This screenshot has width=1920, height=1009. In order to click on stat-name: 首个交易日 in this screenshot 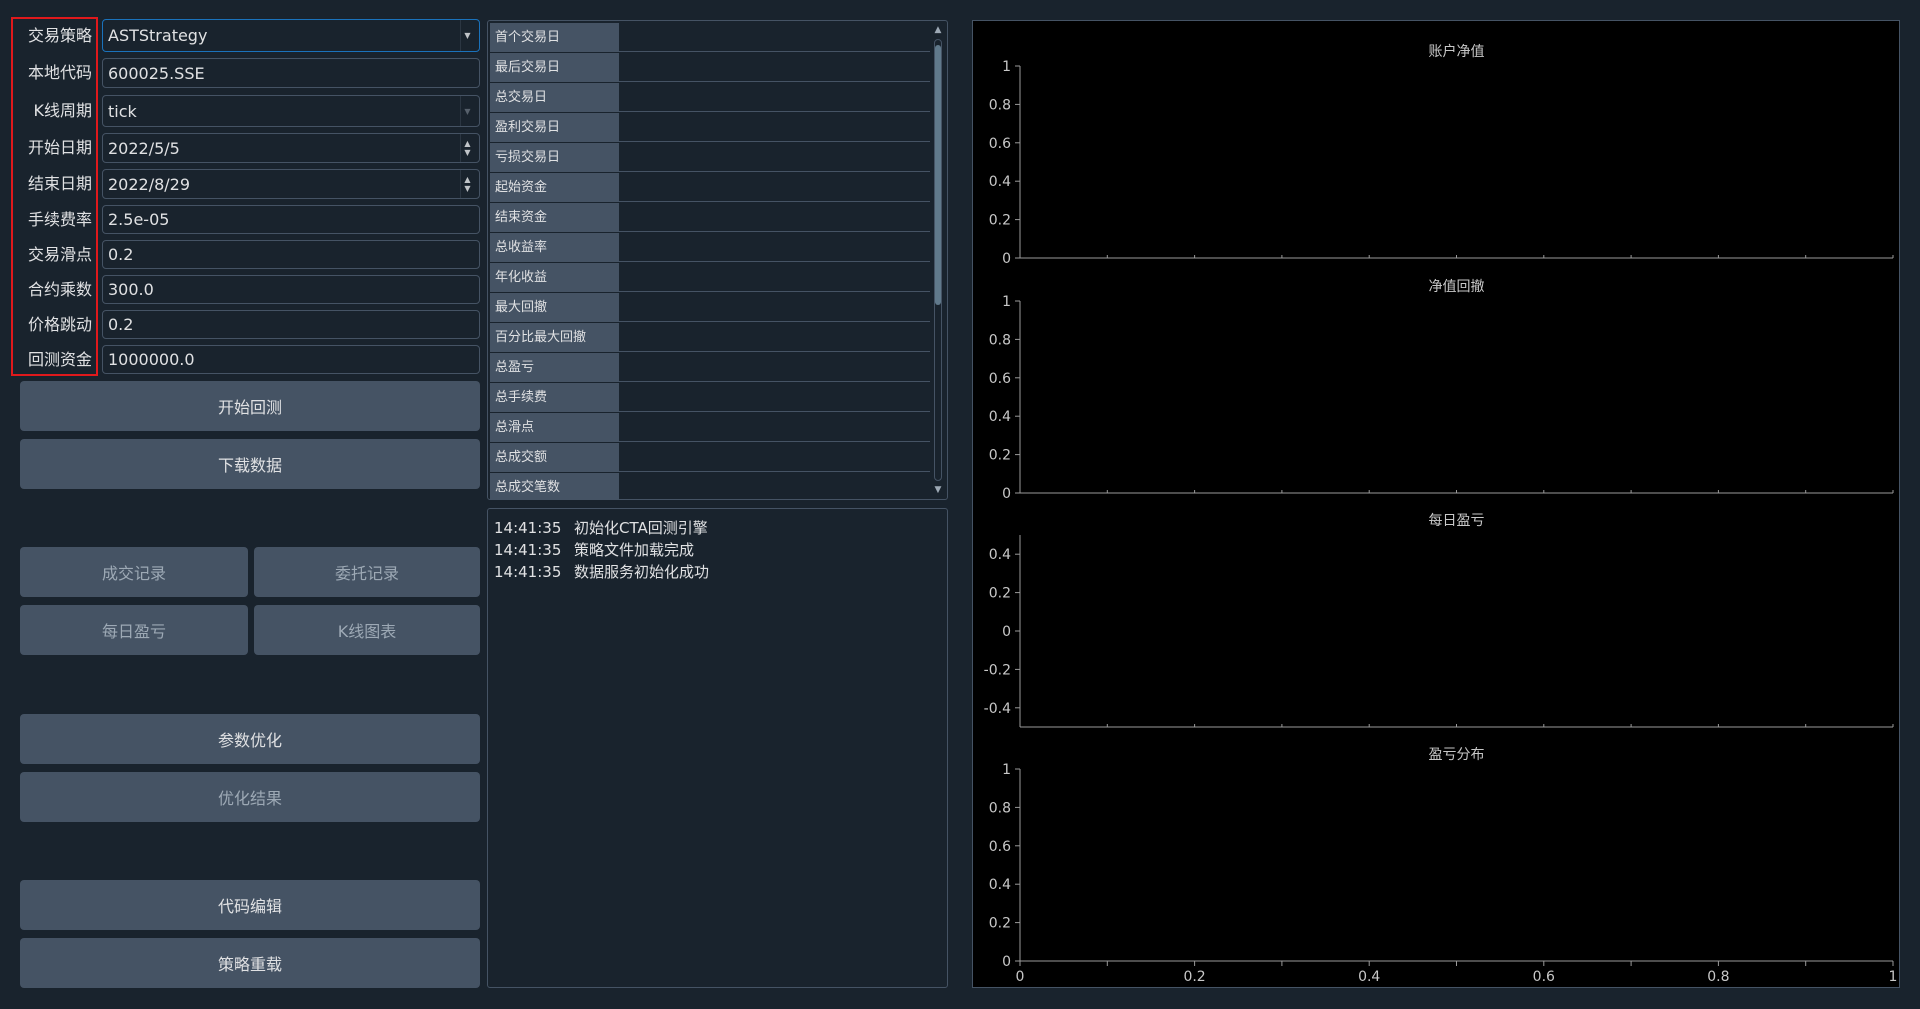, I will do `click(554, 37)`.